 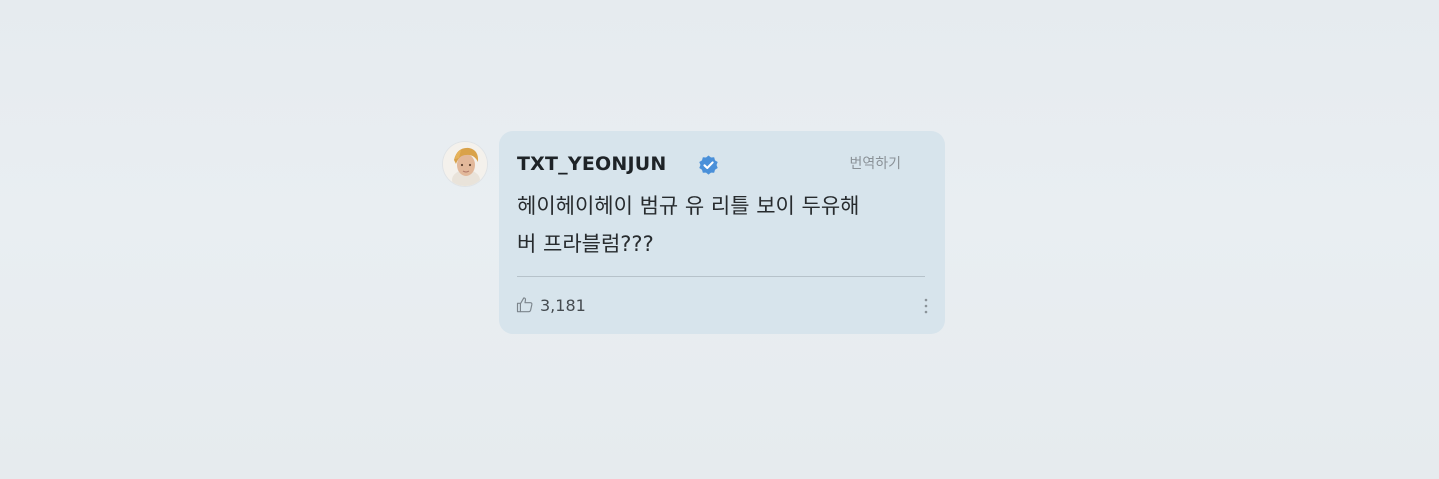 What do you see at coordinates (563, 305) in the screenshot?
I see `like-count: 3,181` at bounding box center [563, 305].